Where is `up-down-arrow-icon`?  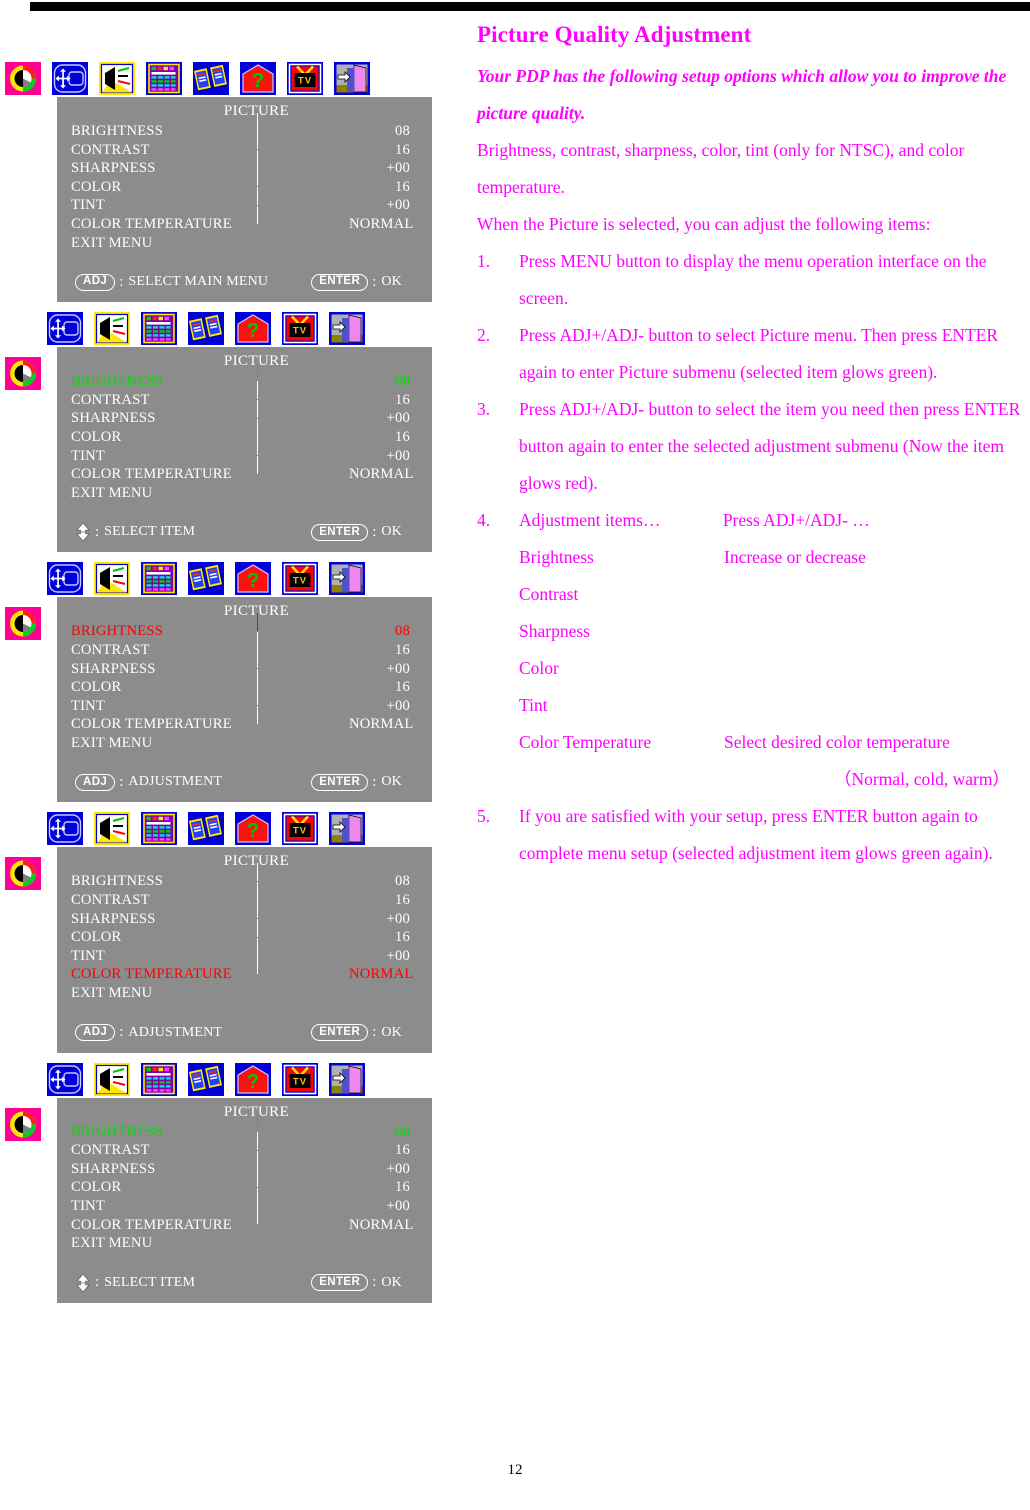
up-down-arrow-icon is located at coordinates (83, 532).